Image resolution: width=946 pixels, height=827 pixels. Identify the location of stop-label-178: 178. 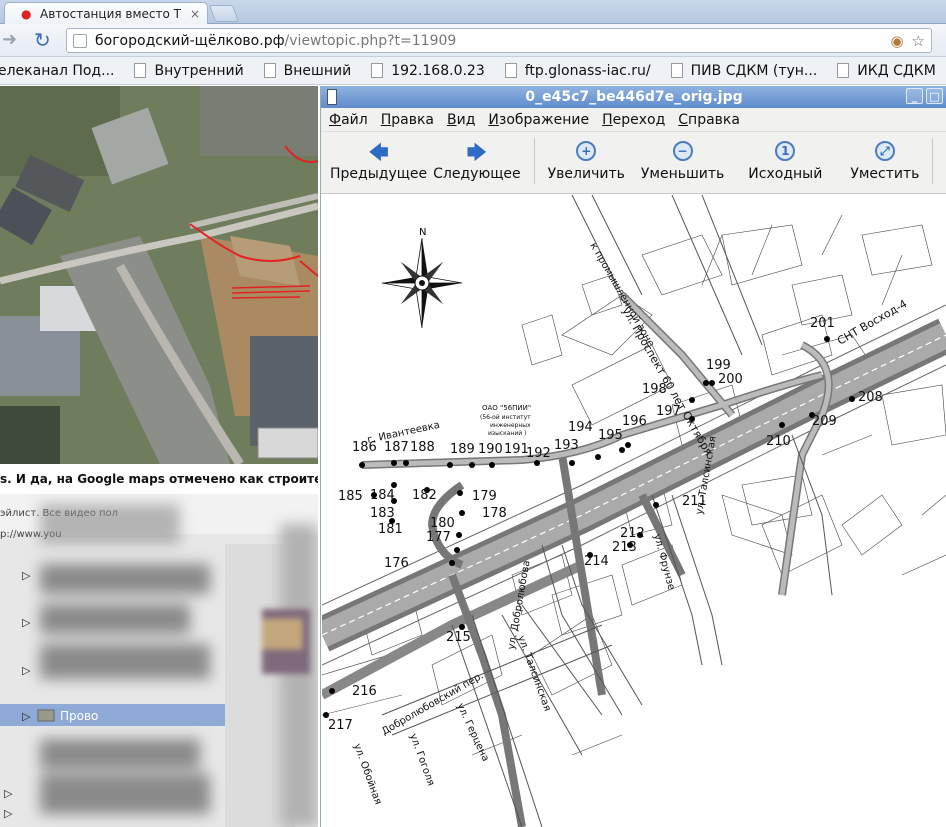
(494, 513).